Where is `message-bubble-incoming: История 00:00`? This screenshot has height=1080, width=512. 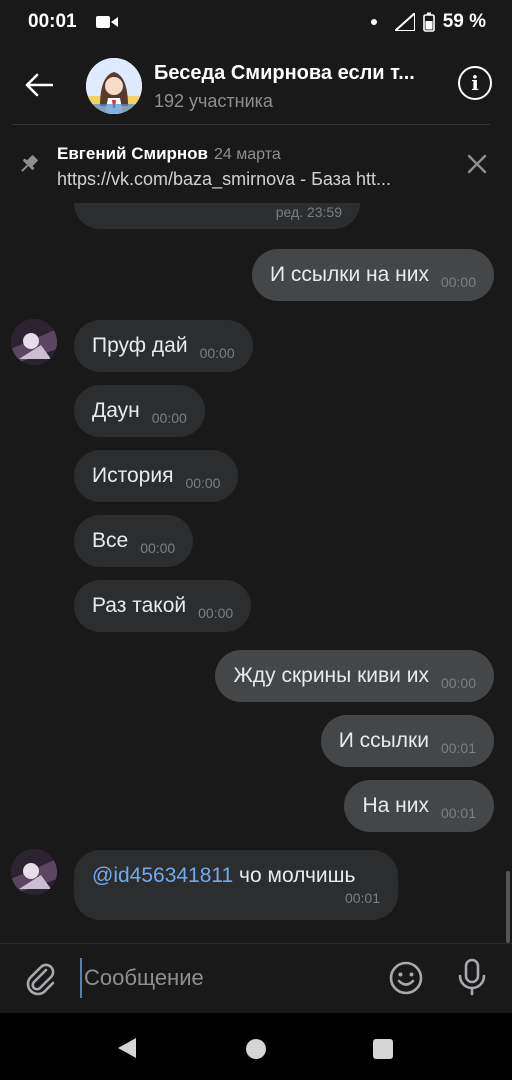 message-bubble-incoming: История 00:00 is located at coordinates (156, 476).